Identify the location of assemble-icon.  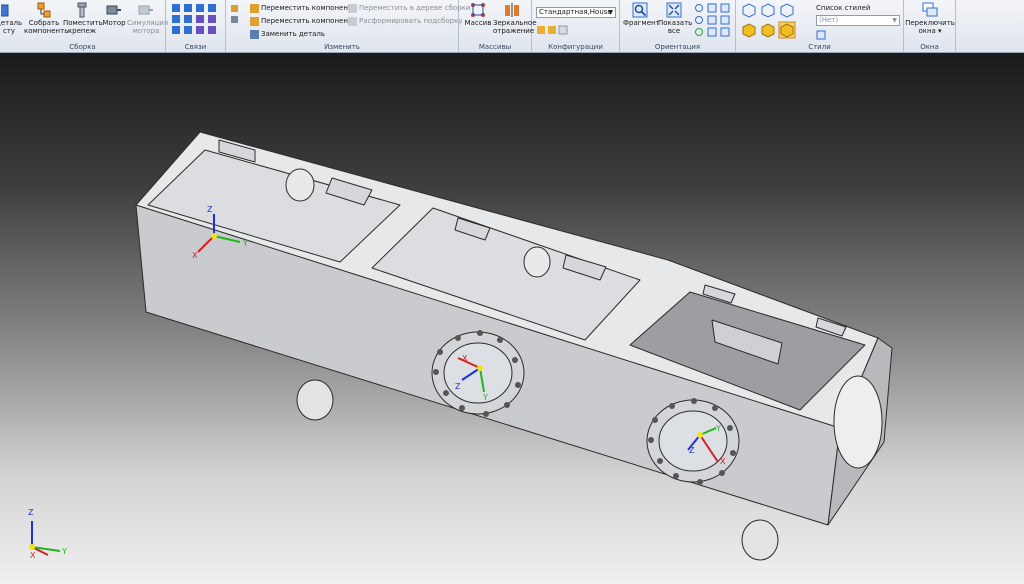
(44, 10).